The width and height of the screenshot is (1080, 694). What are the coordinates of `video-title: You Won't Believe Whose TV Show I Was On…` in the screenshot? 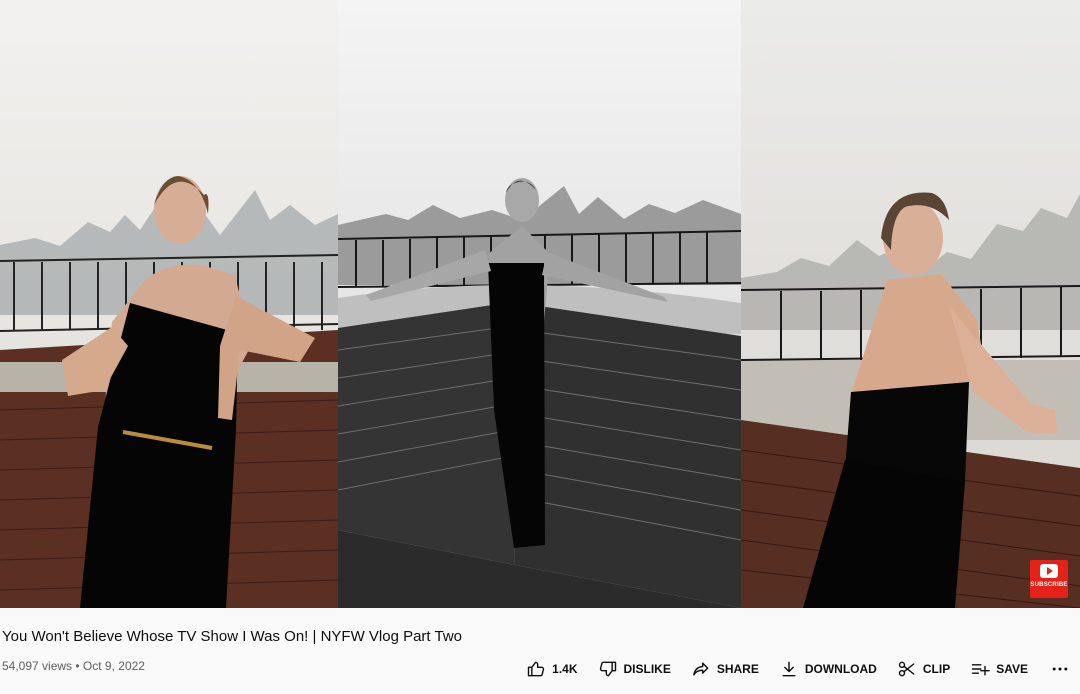 It's located at (232, 636).